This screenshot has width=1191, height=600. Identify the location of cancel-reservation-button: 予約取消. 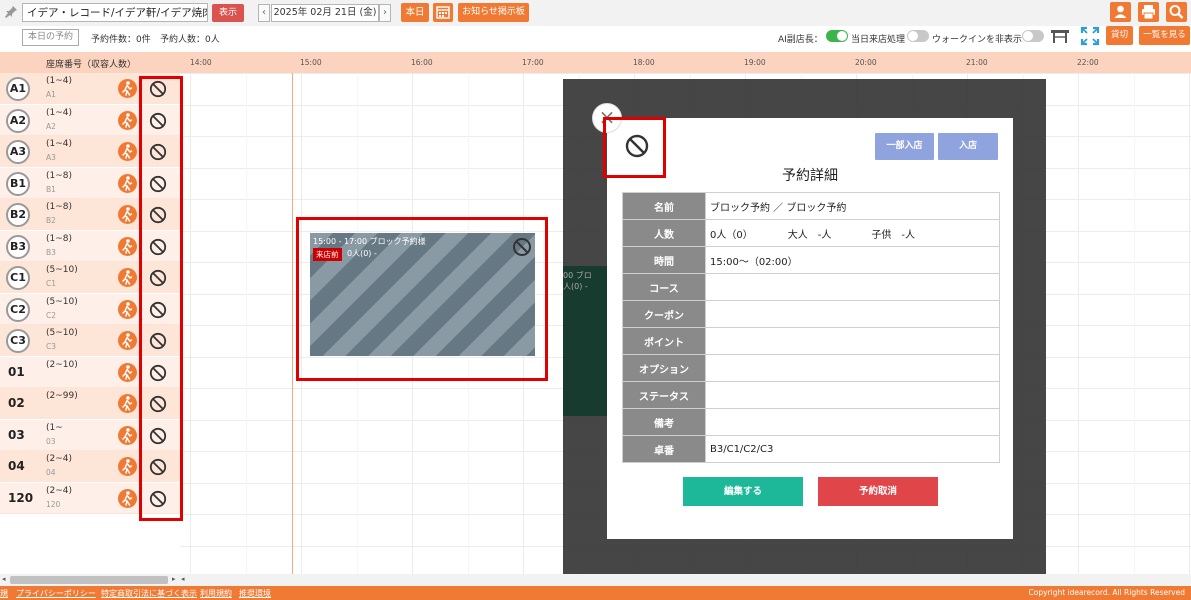
(878, 491).